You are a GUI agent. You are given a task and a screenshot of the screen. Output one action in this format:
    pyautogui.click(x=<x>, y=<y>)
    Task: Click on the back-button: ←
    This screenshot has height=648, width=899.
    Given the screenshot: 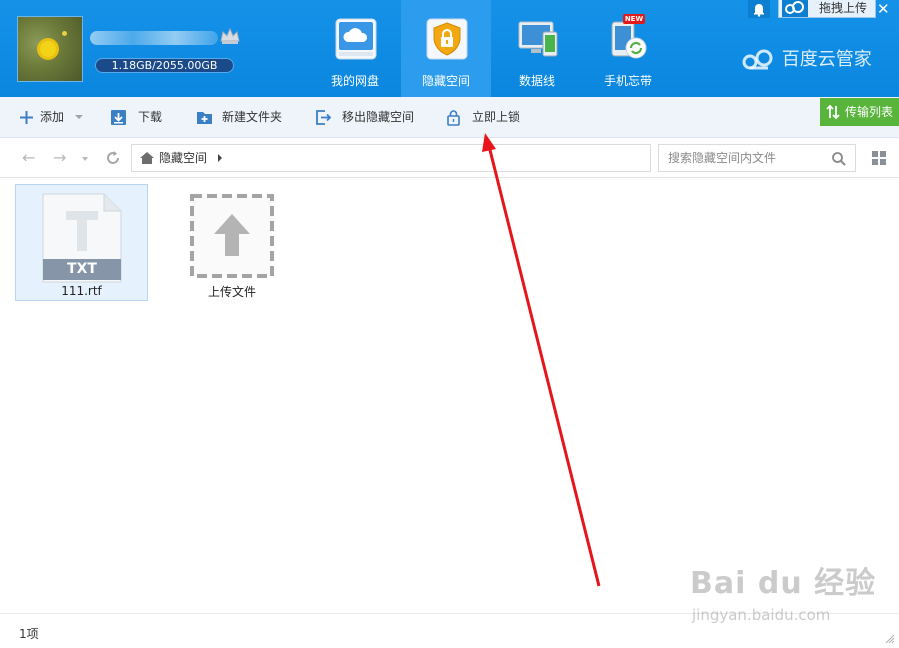 What is the action you would take?
    pyautogui.click(x=31, y=158)
    